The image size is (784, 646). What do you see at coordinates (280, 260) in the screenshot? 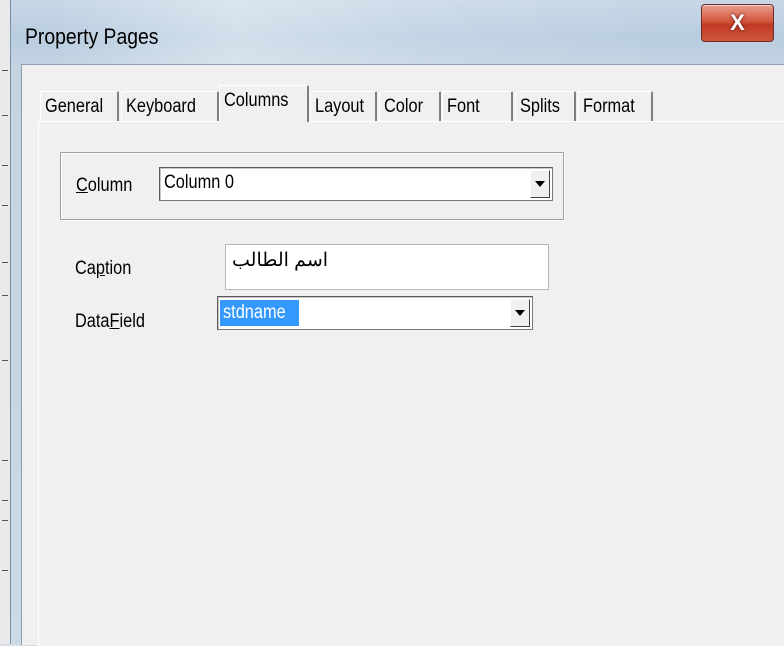
I see `caption-input-value: اسم الطالب` at bounding box center [280, 260].